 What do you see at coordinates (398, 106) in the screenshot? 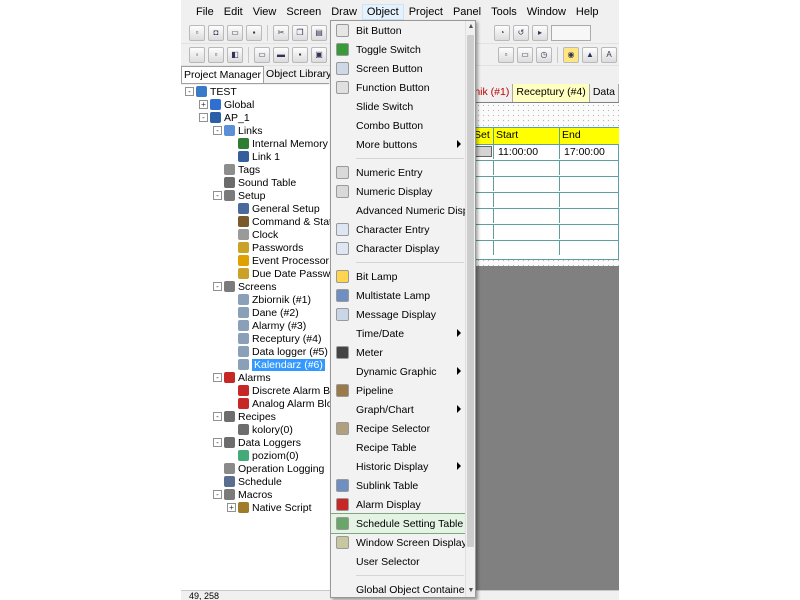
I see `menu-item-slide-switch: Slide Switch` at bounding box center [398, 106].